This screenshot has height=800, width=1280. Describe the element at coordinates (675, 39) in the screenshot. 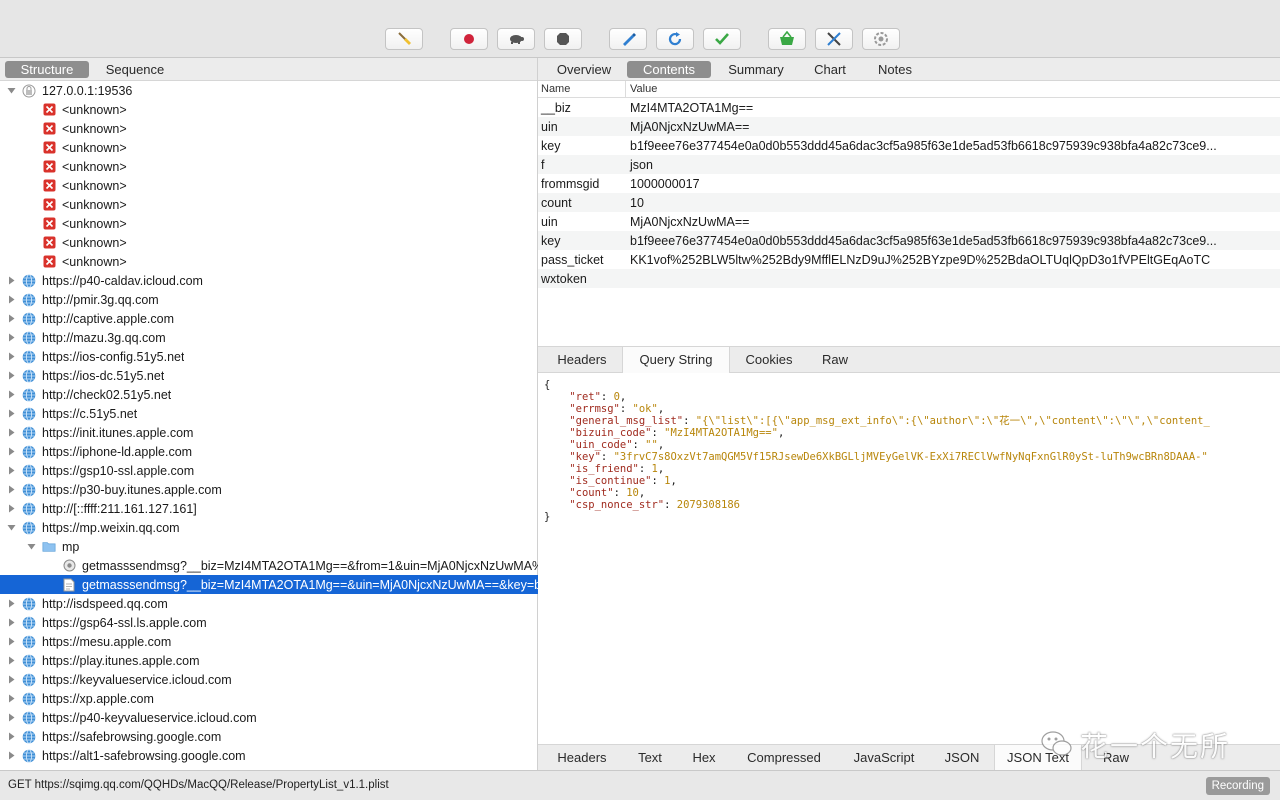

I see `repeat-button` at that location.